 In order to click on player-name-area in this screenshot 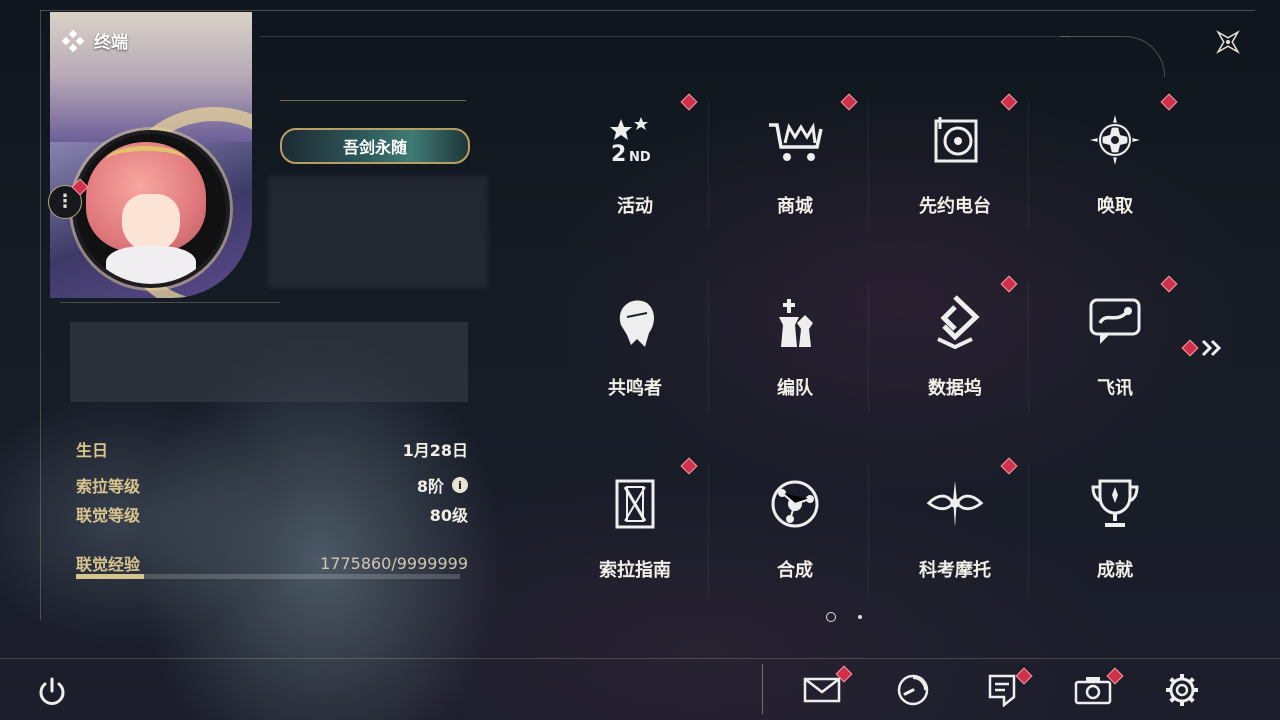, I will do `click(378, 232)`.